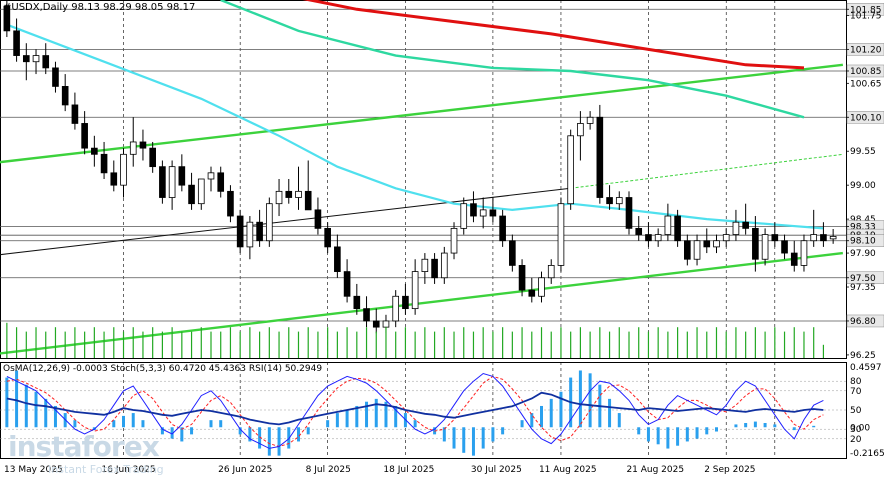 This screenshot has width=884, height=479. What do you see at coordinates (860, 428) in the screenshot?
I see `oscillator-axis-label: 0.00` at bounding box center [860, 428].